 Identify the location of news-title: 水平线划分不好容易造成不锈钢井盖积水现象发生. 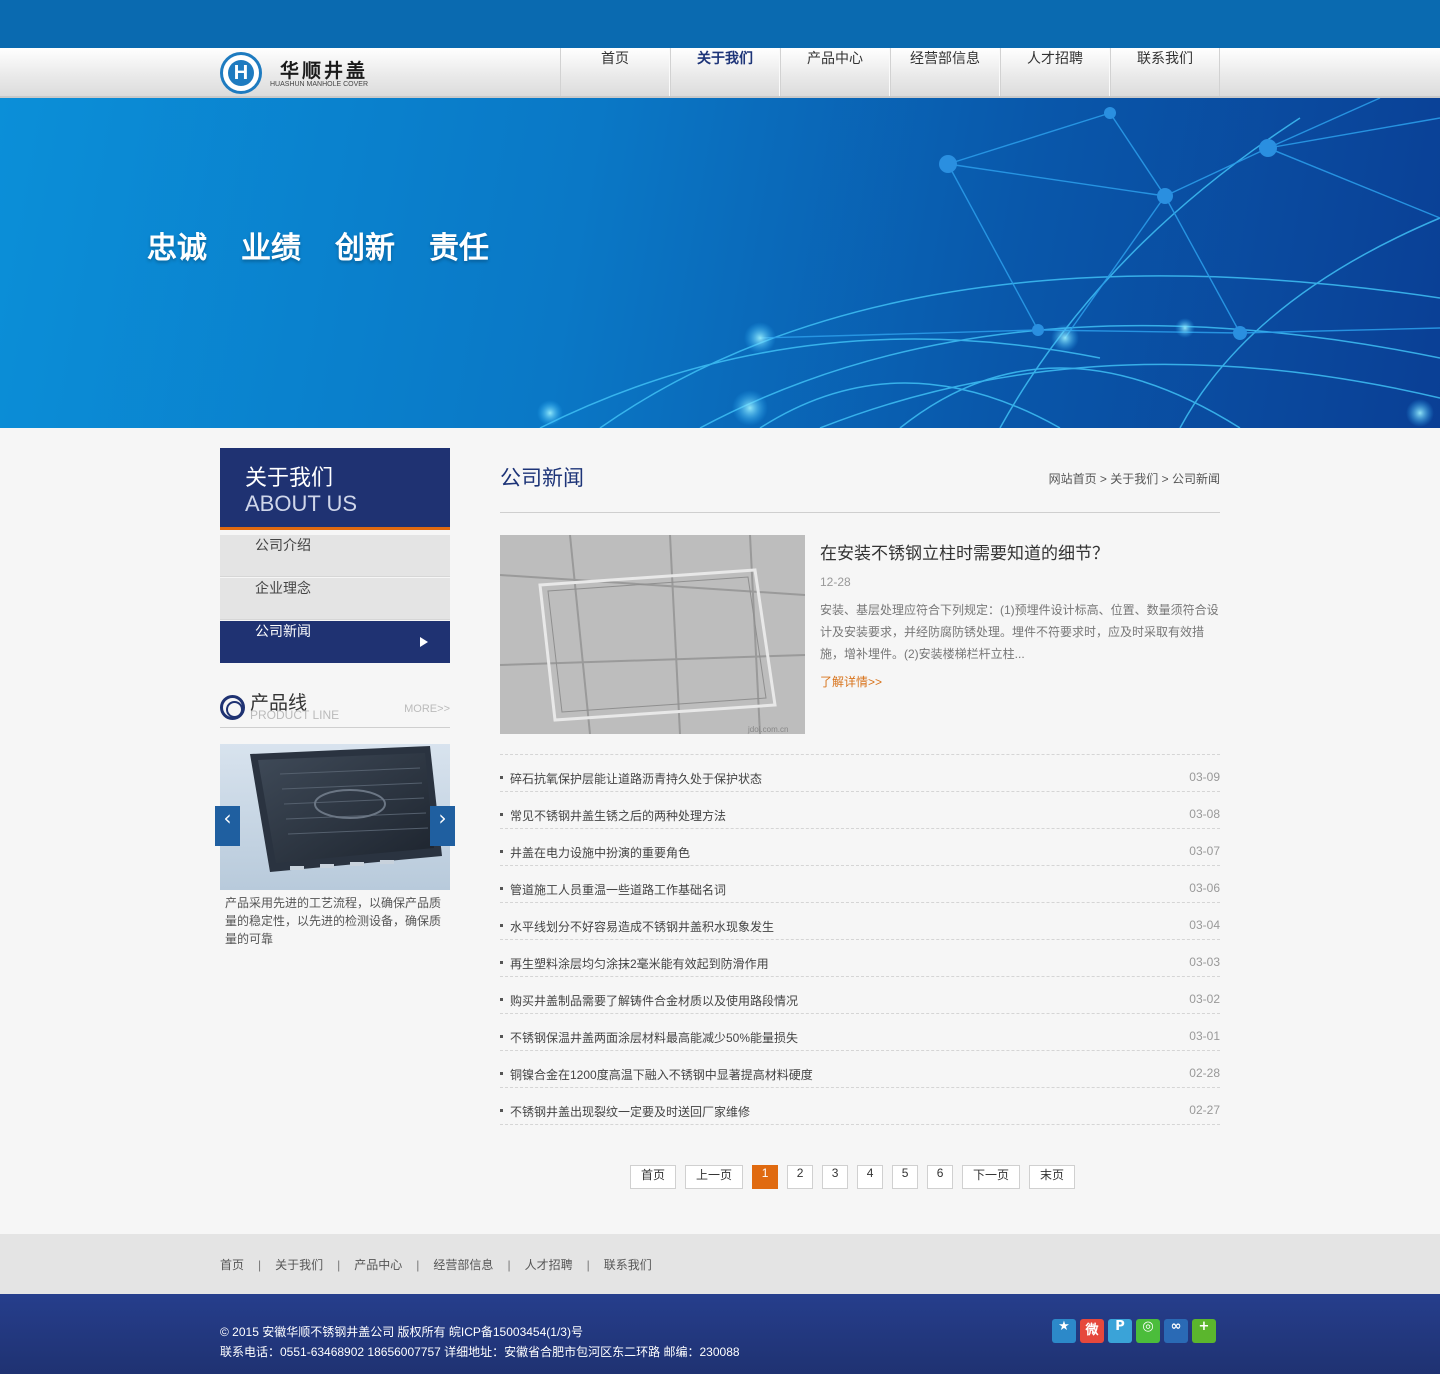
(642, 926).